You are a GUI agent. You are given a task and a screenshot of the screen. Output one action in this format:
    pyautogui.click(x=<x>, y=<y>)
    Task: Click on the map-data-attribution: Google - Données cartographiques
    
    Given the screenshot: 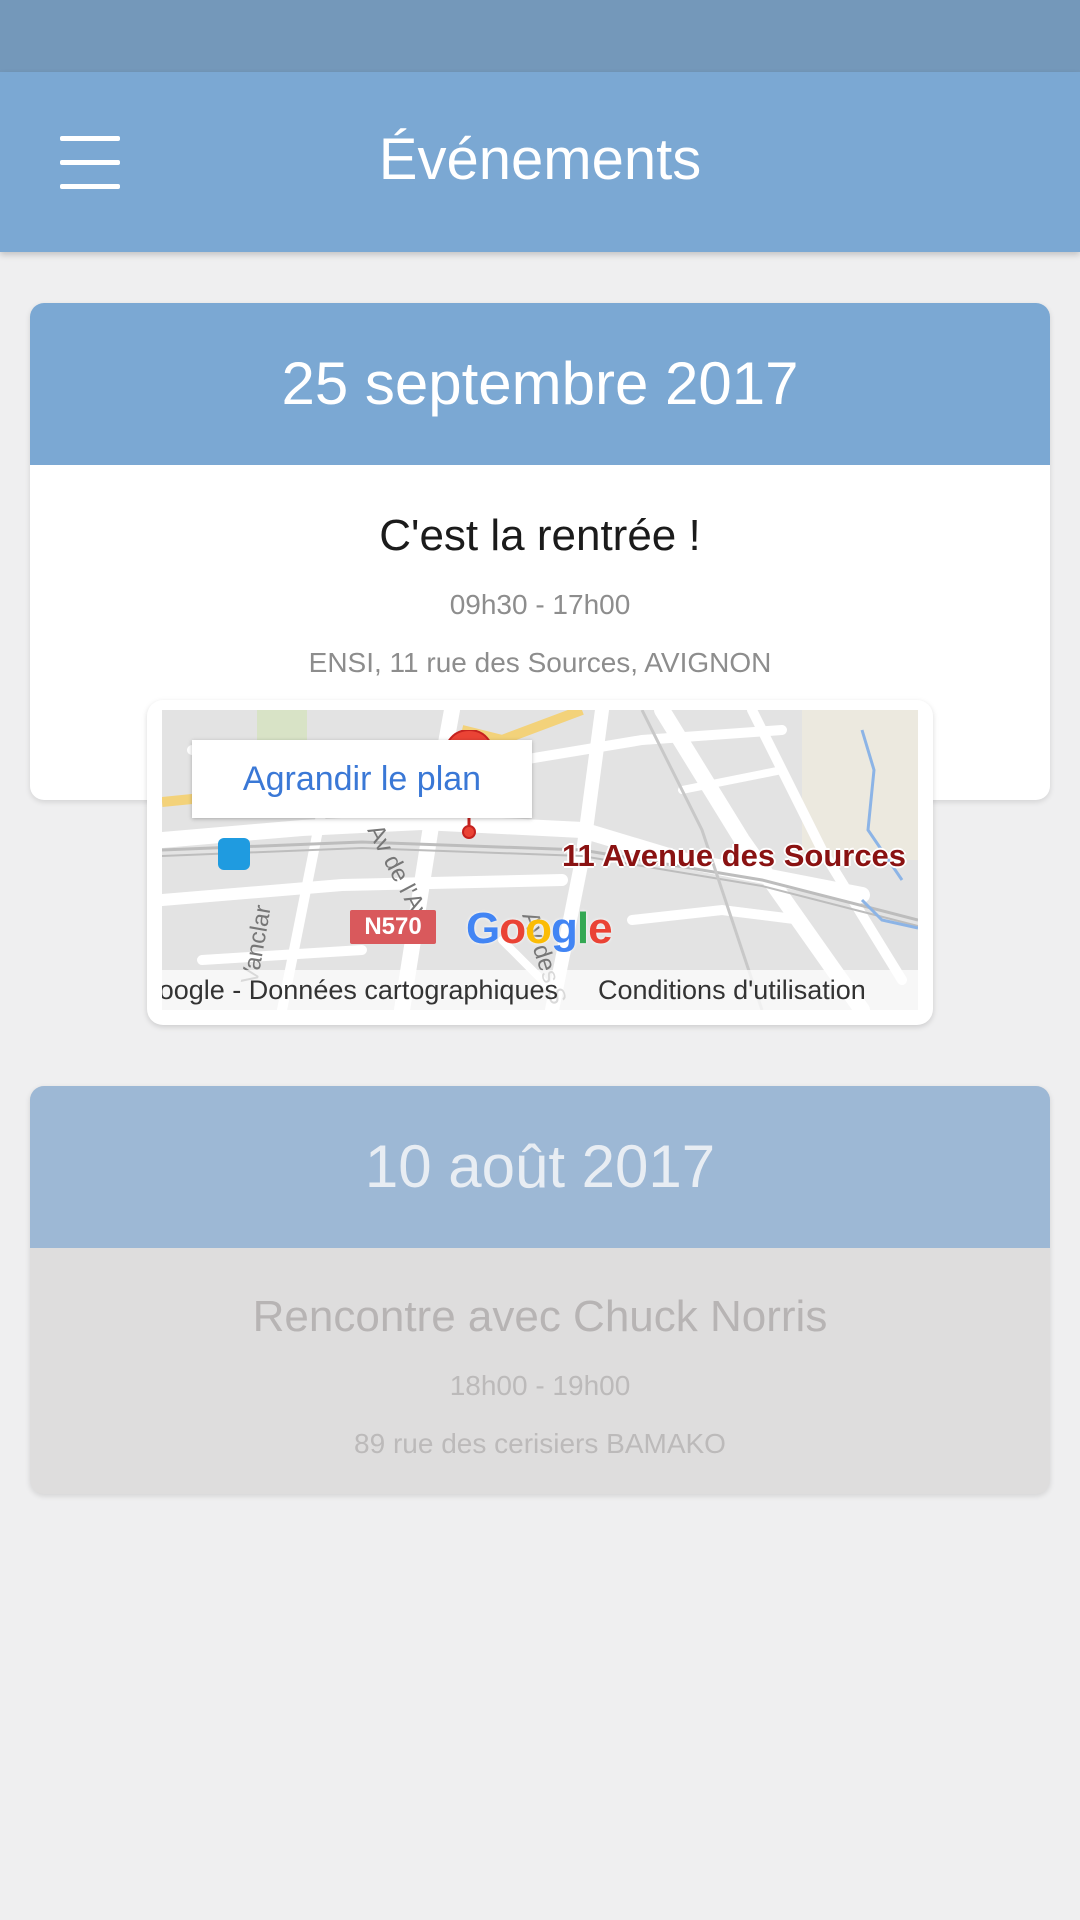 What is the action you would take?
    pyautogui.click(x=360, y=990)
    